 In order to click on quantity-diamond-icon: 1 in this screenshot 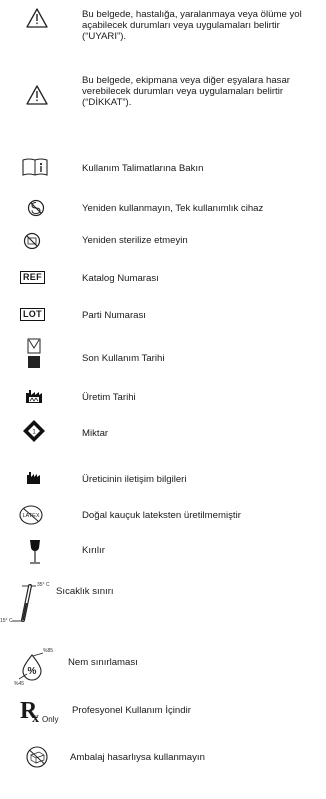, I will do `click(34, 431)`.